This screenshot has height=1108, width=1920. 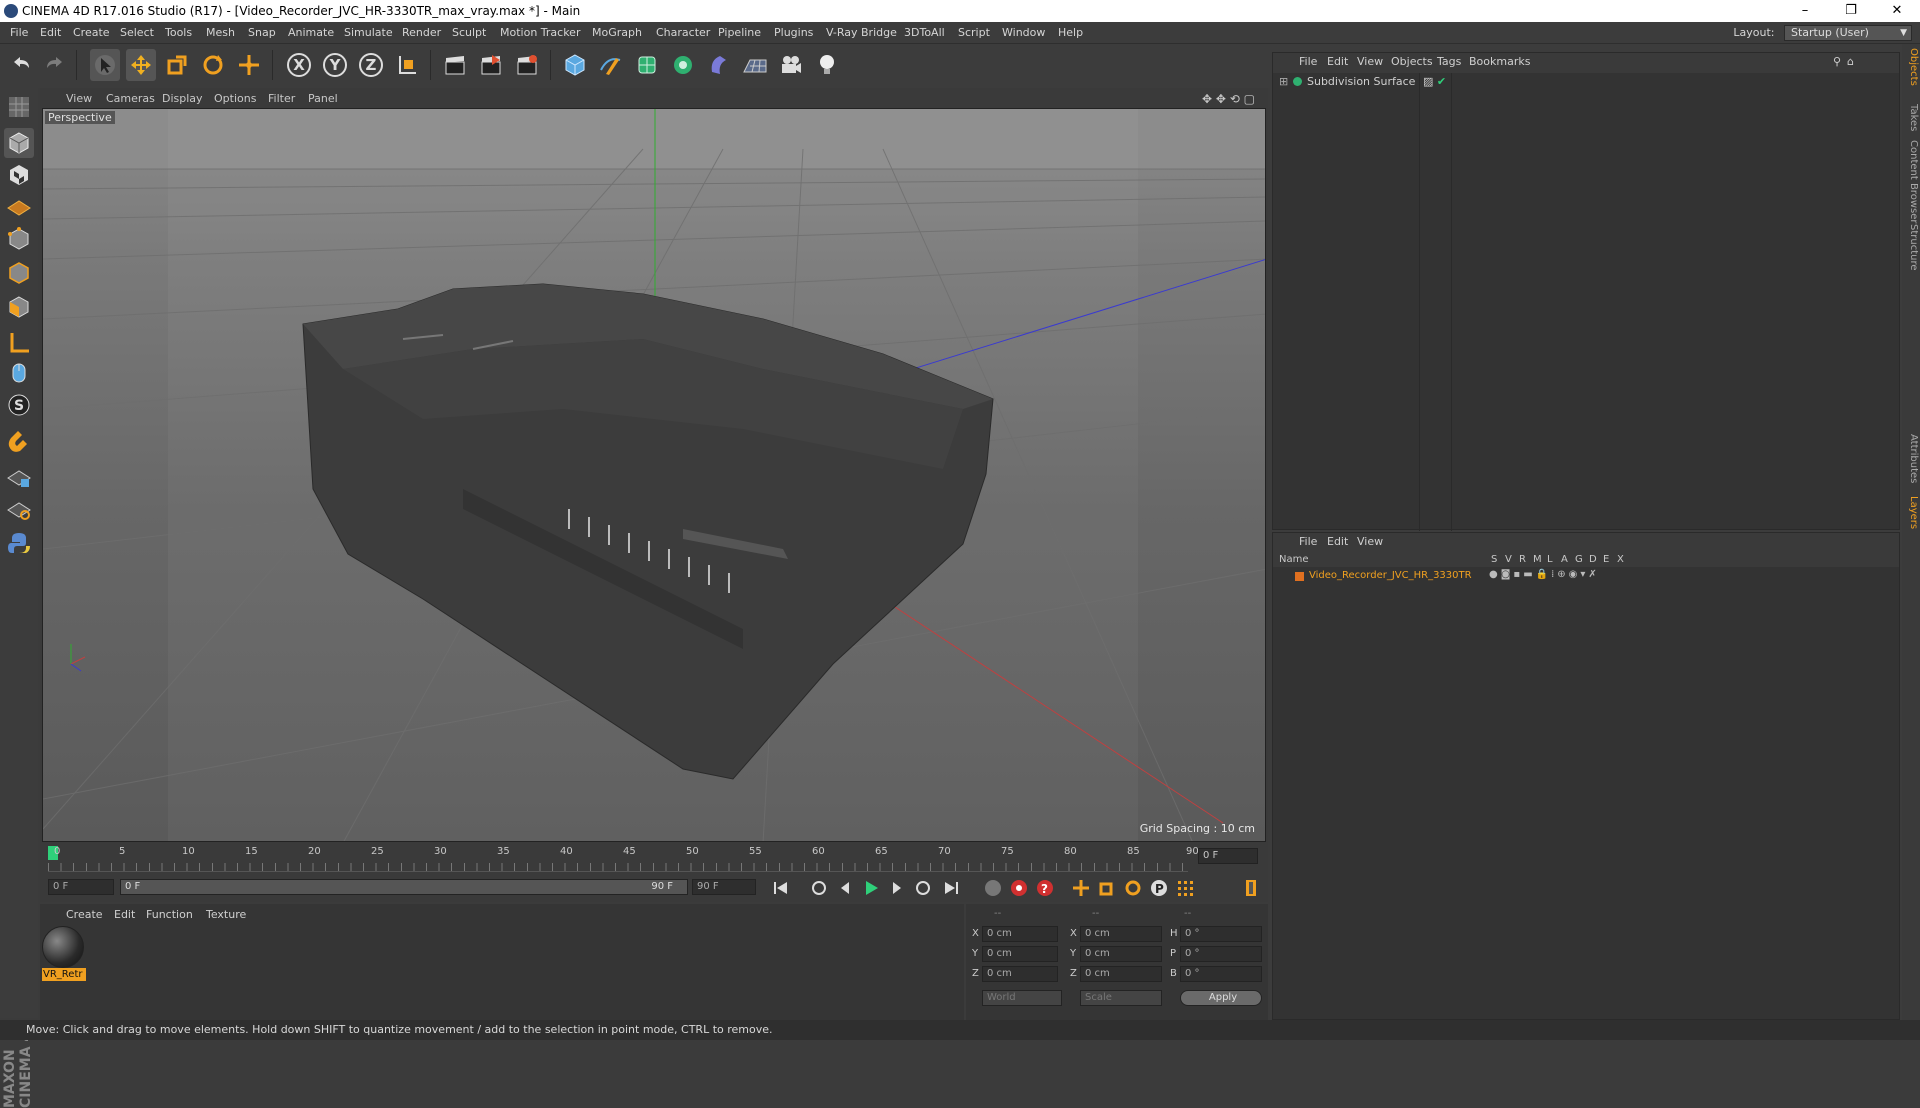 What do you see at coordinates (1593, 559) in the screenshot?
I see `col-d: D` at bounding box center [1593, 559].